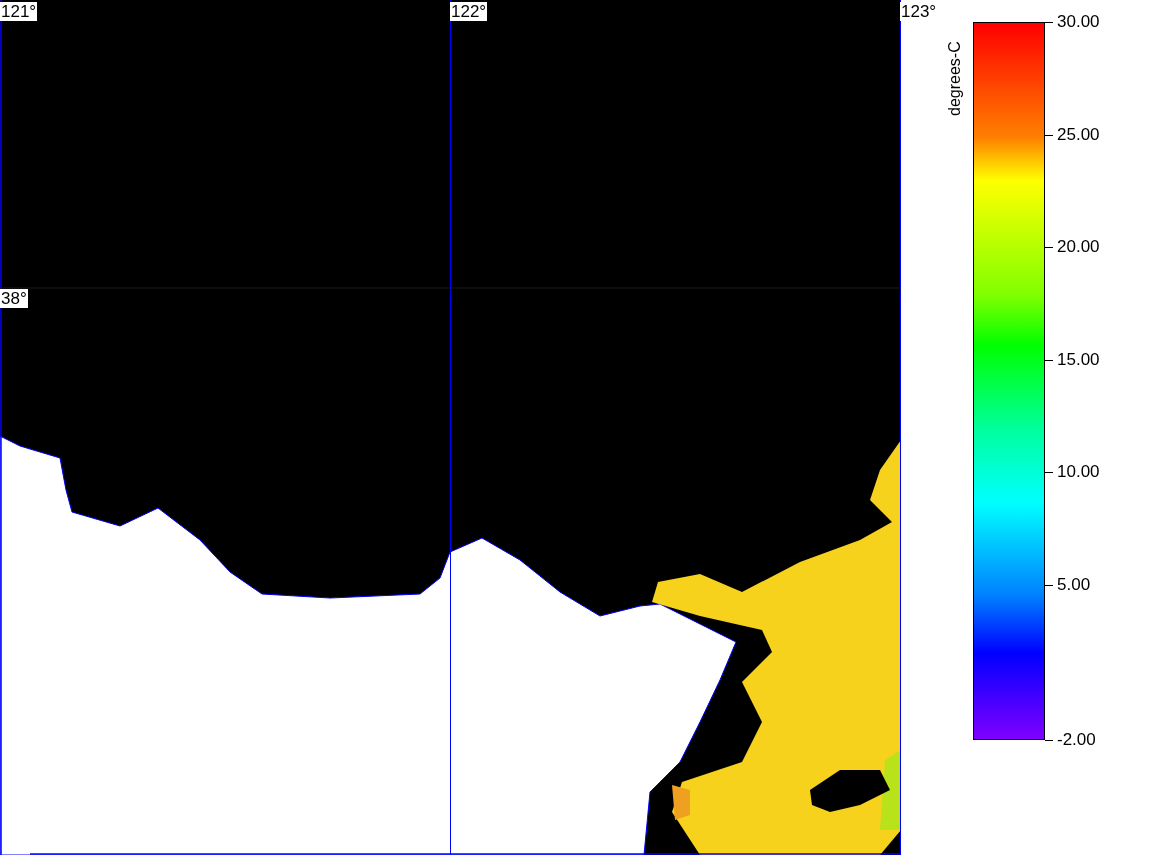 The image size is (1166, 855). Describe the element at coordinates (469, 11) in the screenshot. I see `longitude-label: 122°` at that location.